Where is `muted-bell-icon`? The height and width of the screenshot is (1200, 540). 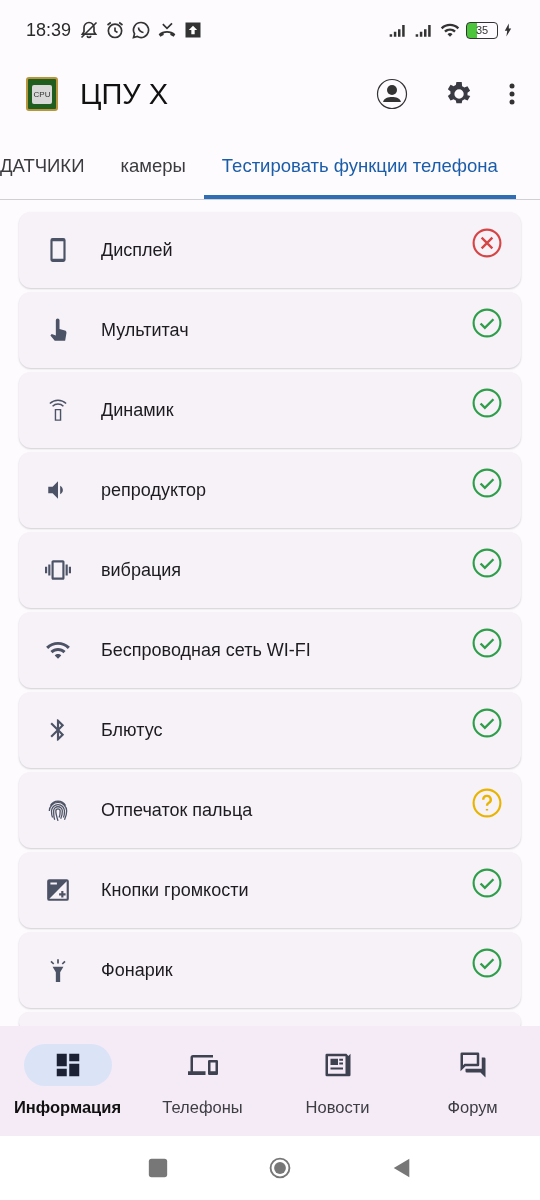
muted-bell-icon is located at coordinates (89, 30).